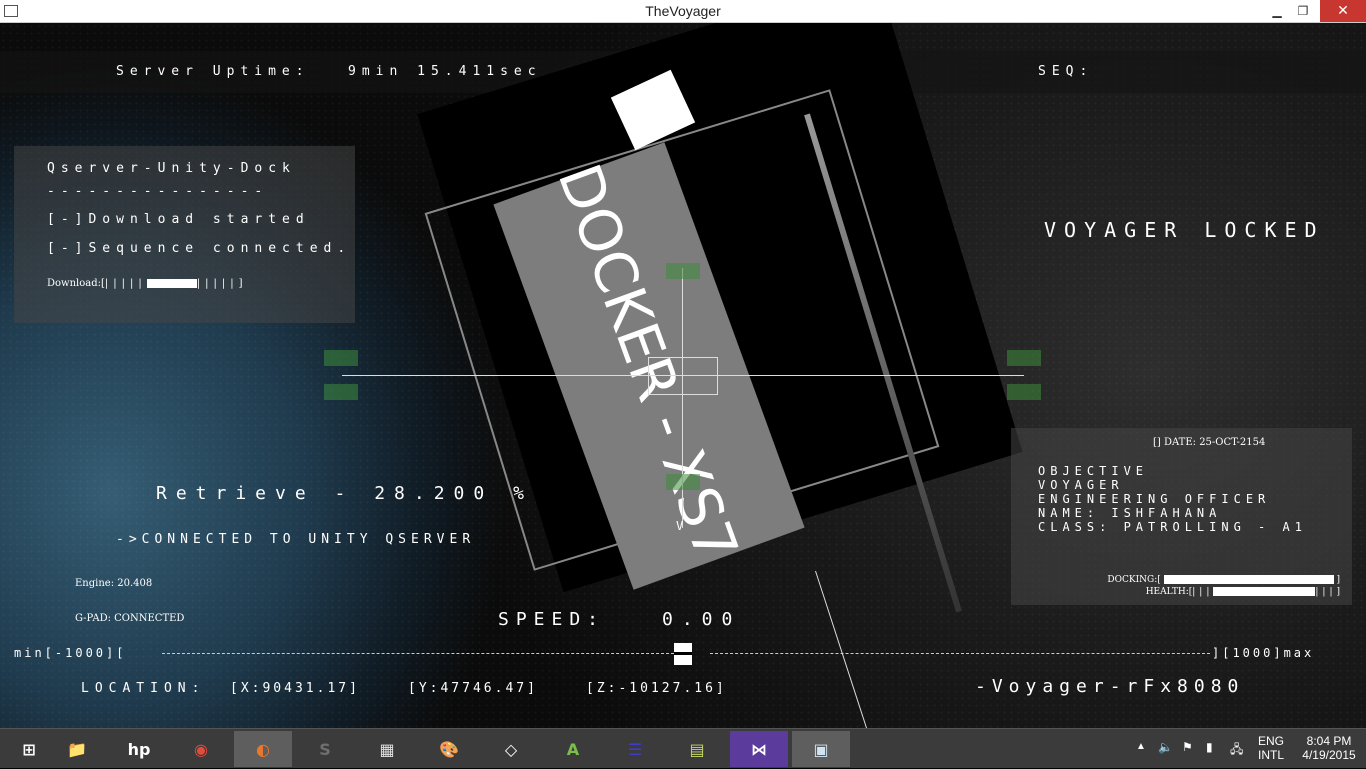 Image resolution: width=1366 pixels, height=769 pixels. I want to click on voyager-app-icon: ▣, so click(821, 749).